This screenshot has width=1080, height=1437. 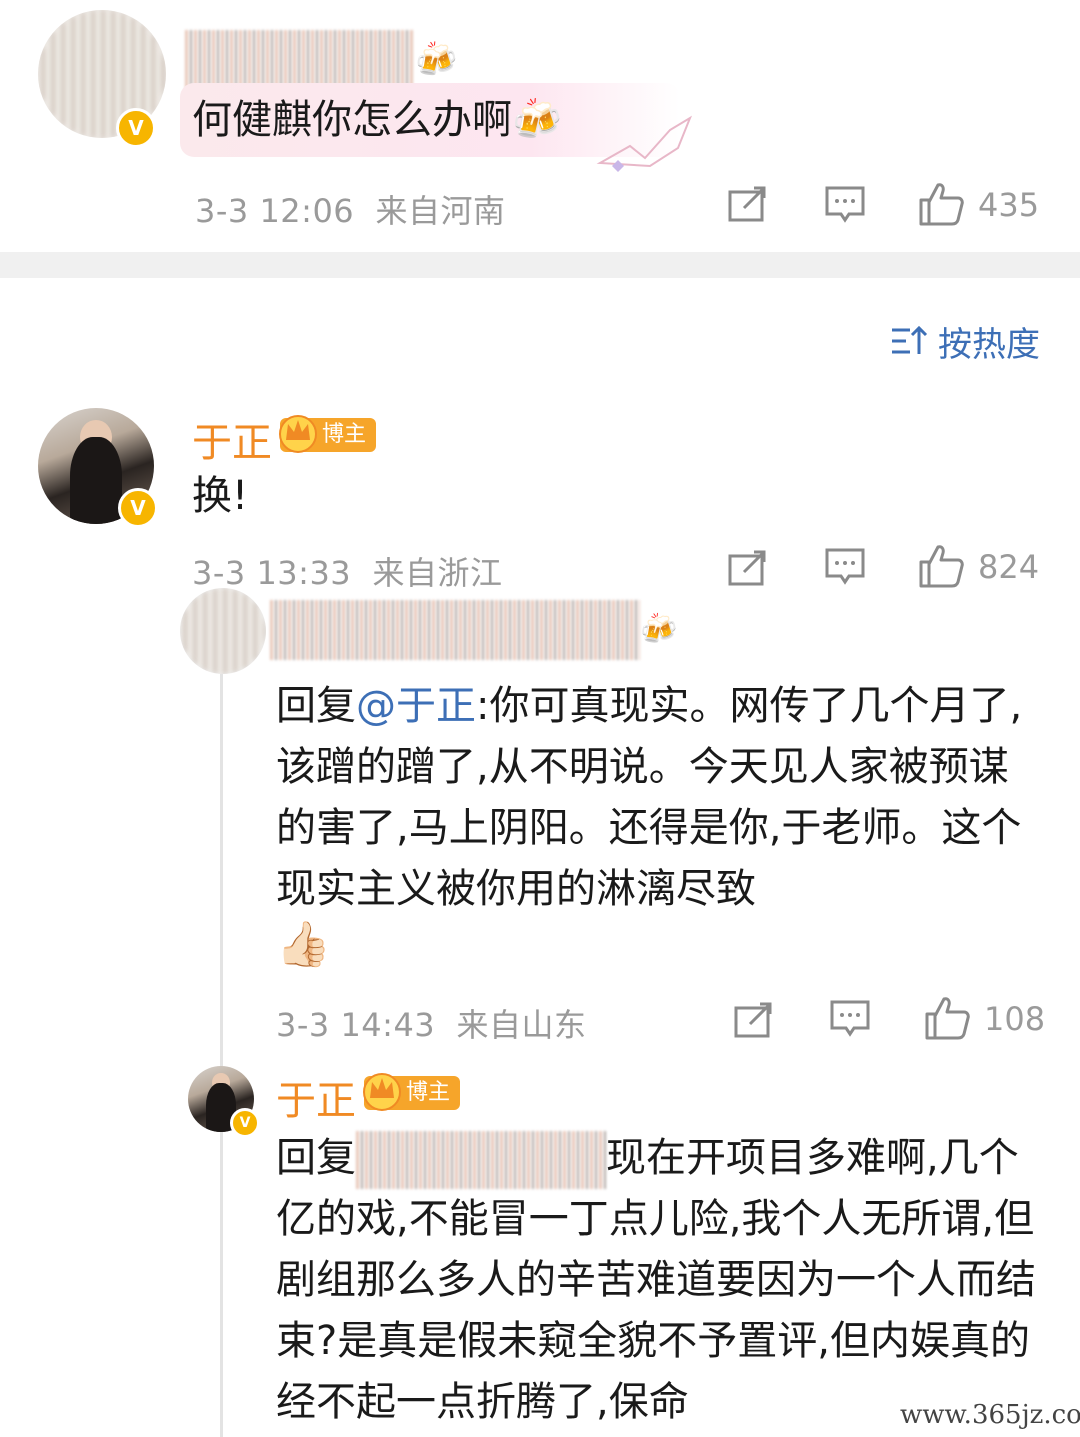 I want to click on paper-crane-icon, so click(x=644, y=143).